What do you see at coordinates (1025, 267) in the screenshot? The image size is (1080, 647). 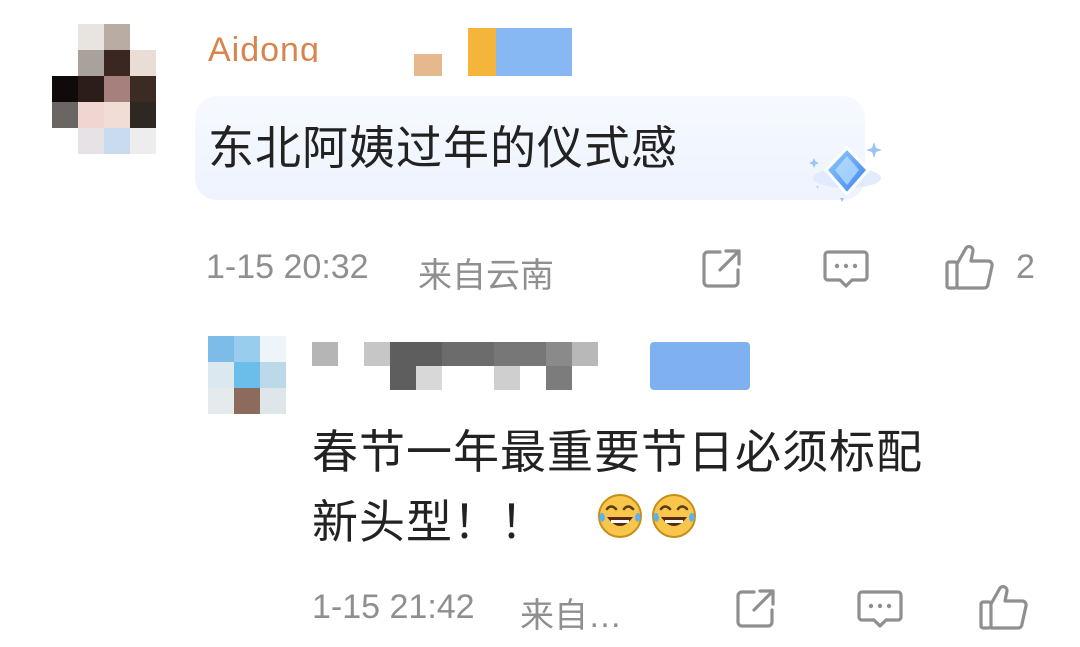 I see `like-count: 2` at bounding box center [1025, 267].